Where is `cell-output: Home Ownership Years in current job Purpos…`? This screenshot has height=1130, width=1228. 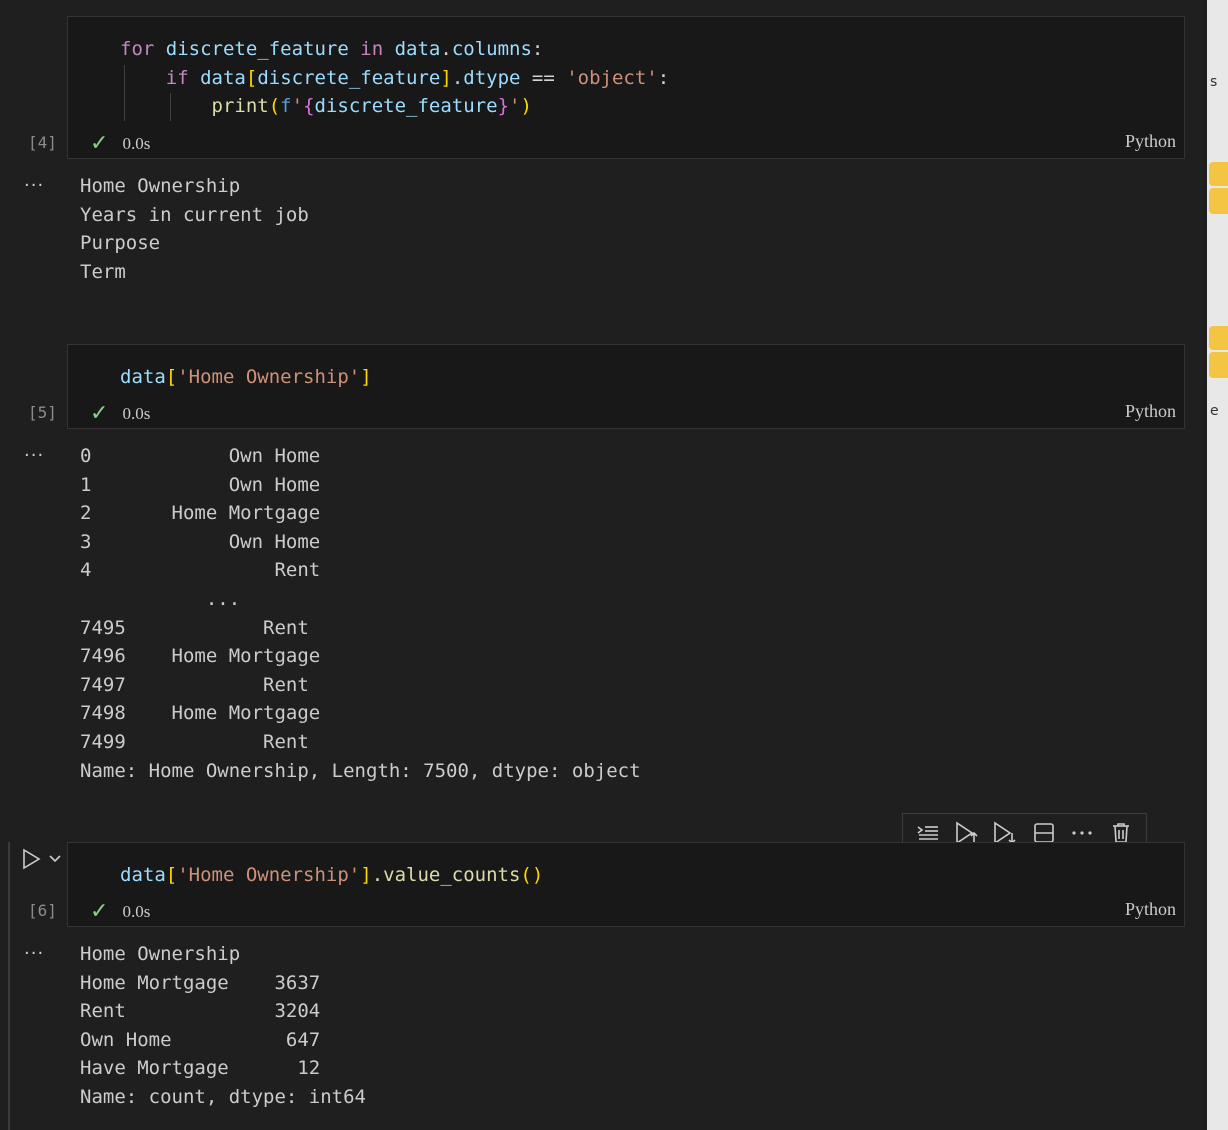
cell-output: Home Ownership Years in current job Purpos… is located at coordinates (194, 229).